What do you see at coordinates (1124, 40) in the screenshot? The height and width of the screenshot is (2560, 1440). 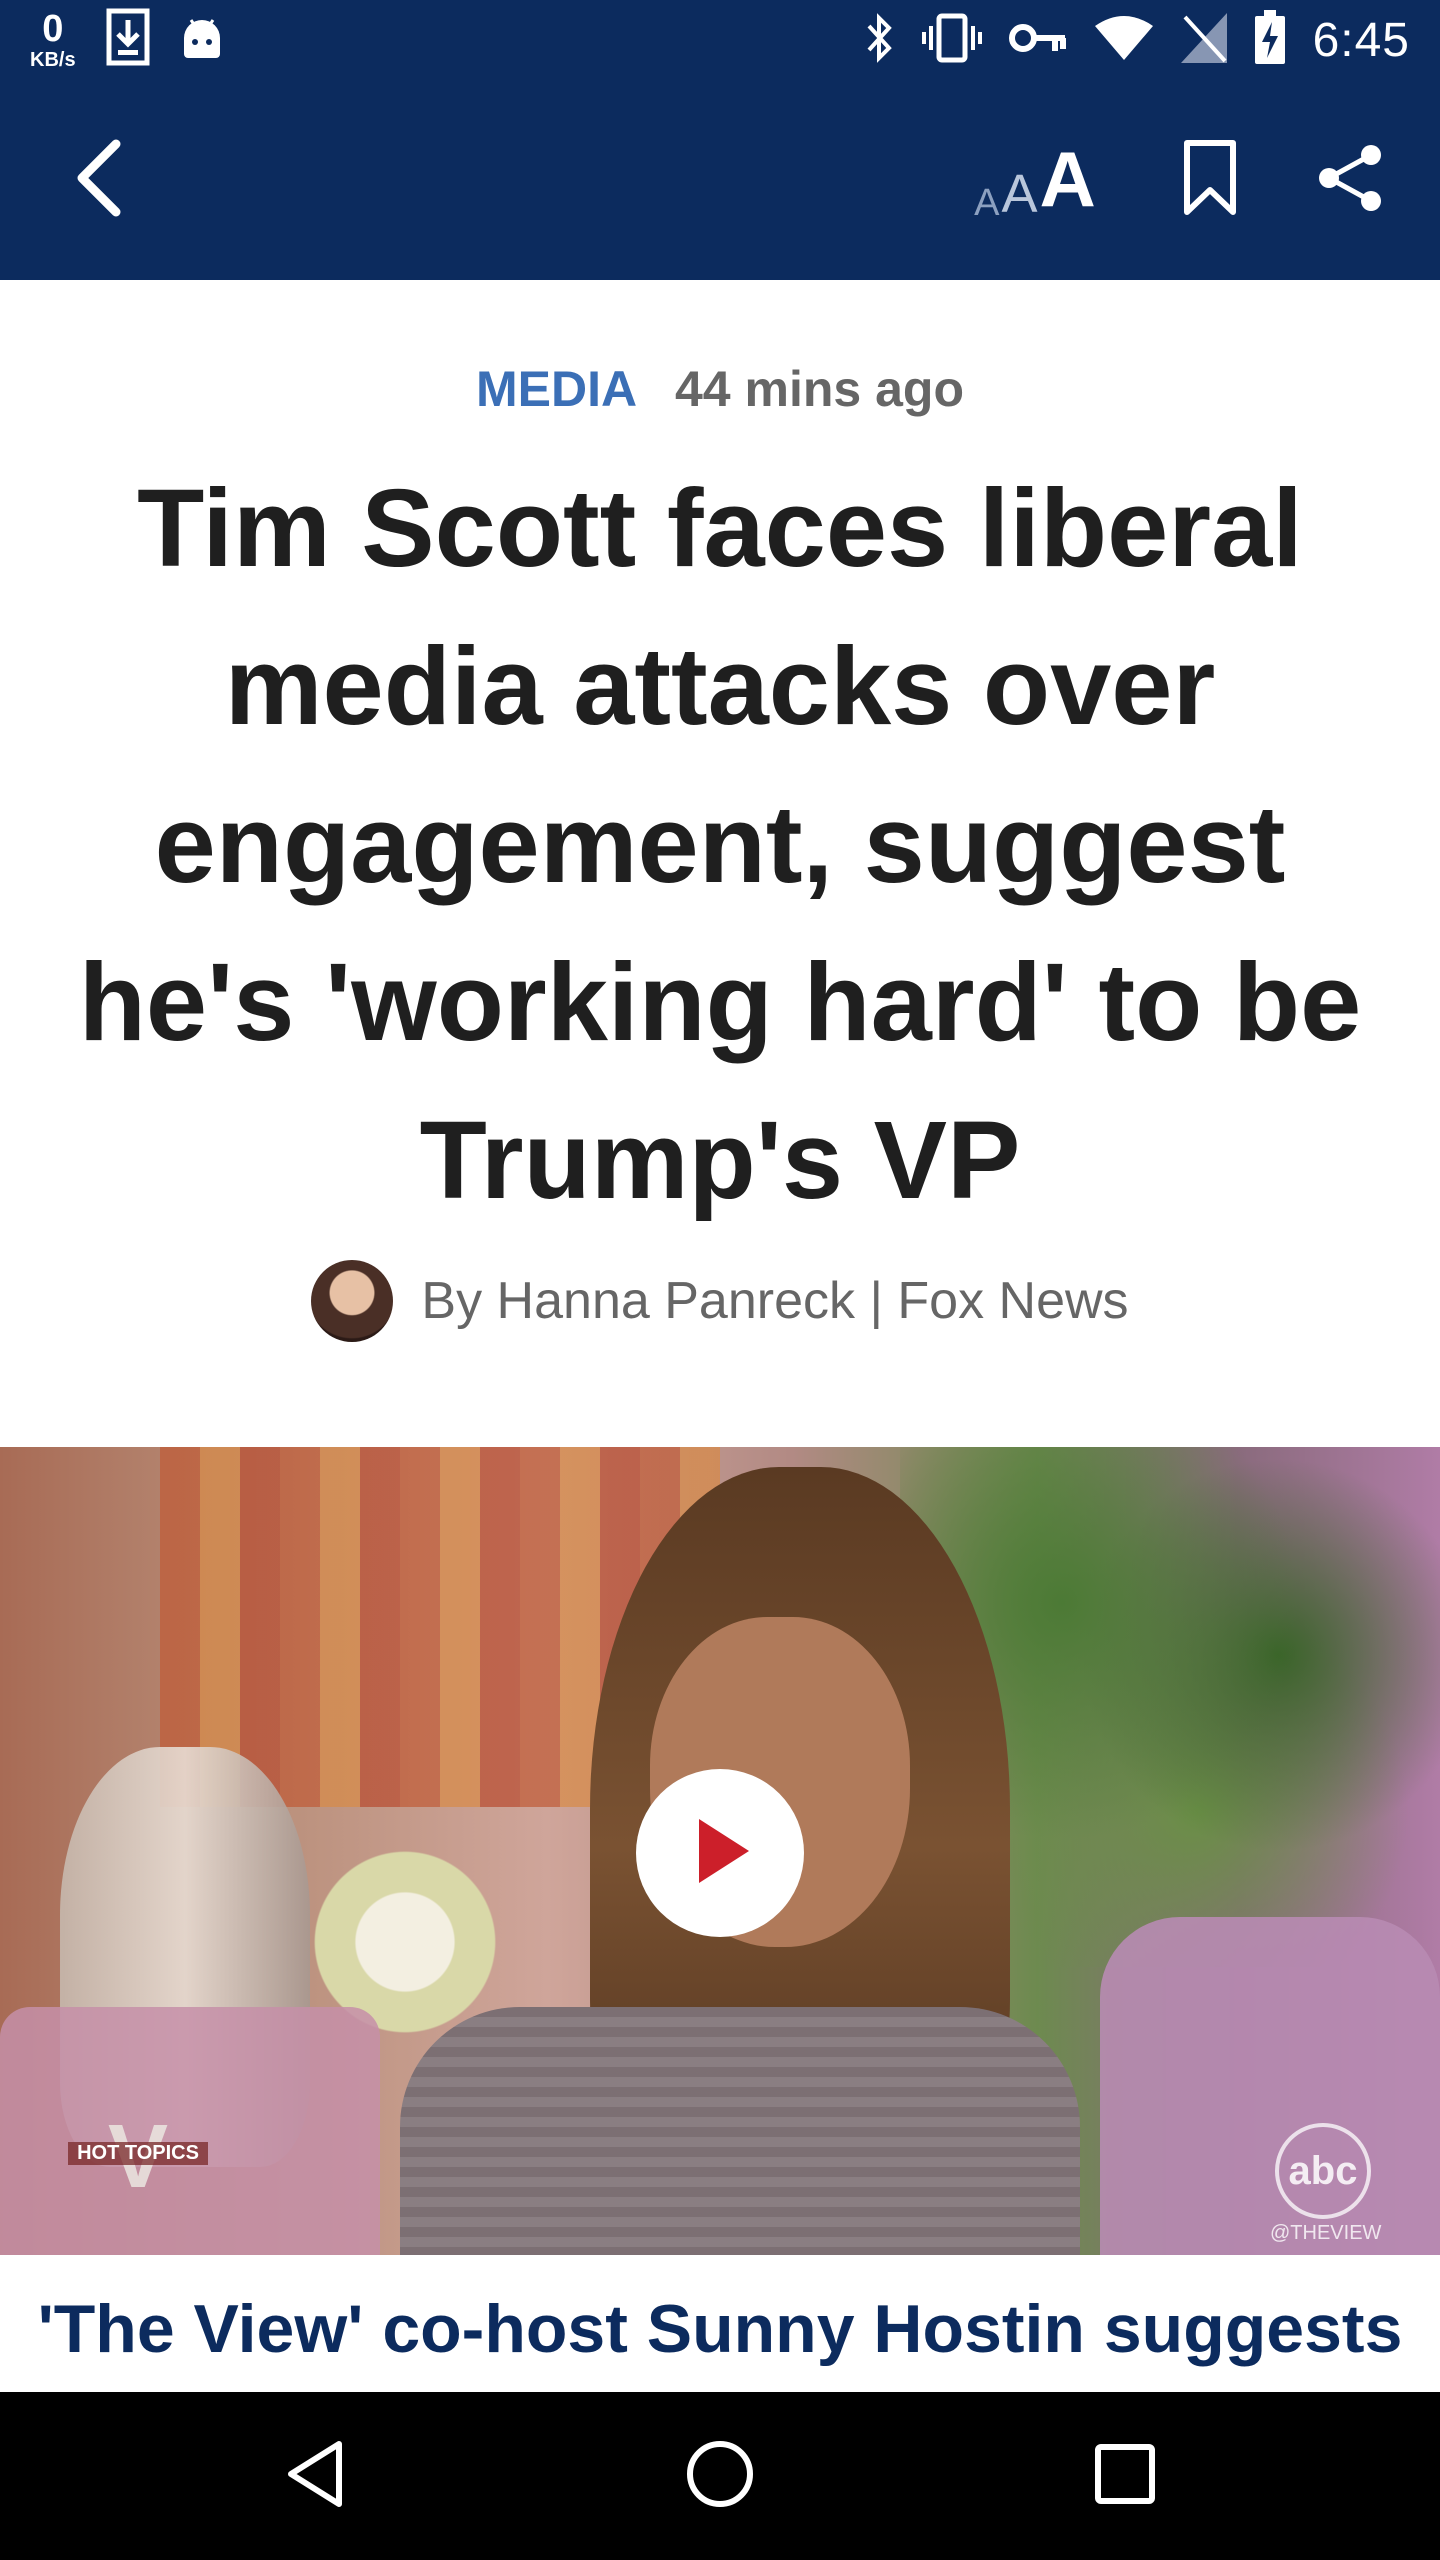 I see `wifi-icon` at bounding box center [1124, 40].